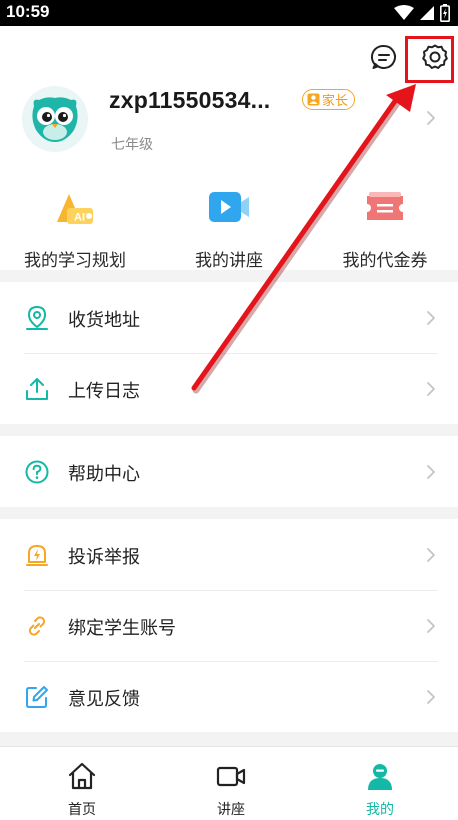 The height and width of the screenshot is (820, 458). What do you see at coordinates (75, 209) in the screenshot?
I see `ai-plan-icon: AI` at bounding box center [75, 209].